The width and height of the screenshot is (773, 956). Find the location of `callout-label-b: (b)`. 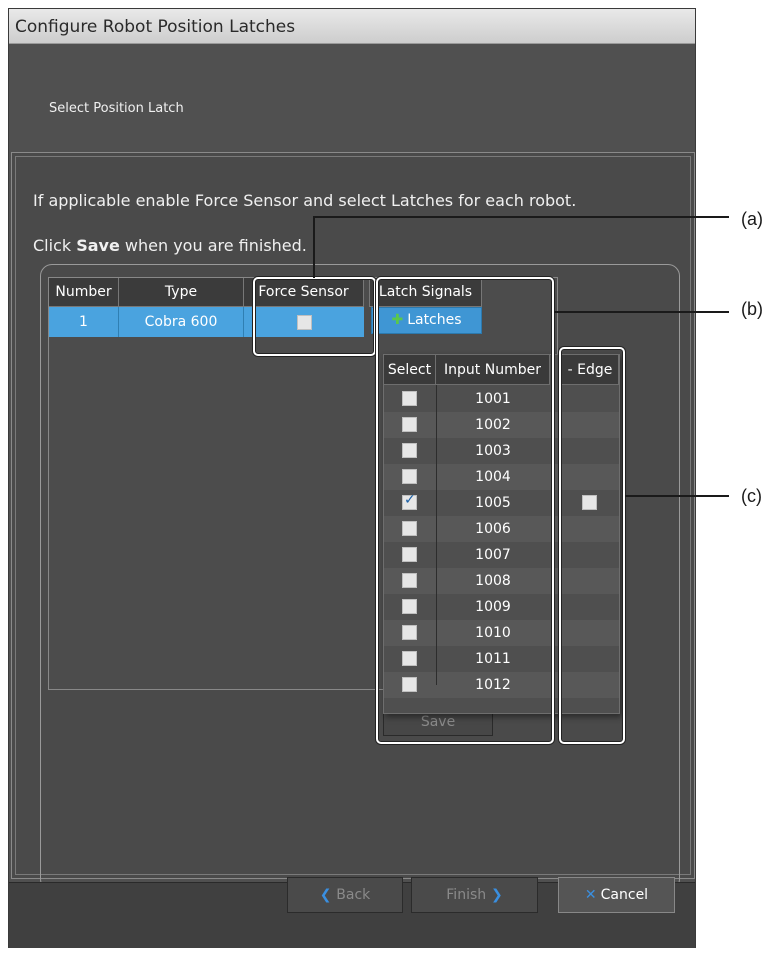

callout-label-b: (b) is located at coordinates (752, 309).